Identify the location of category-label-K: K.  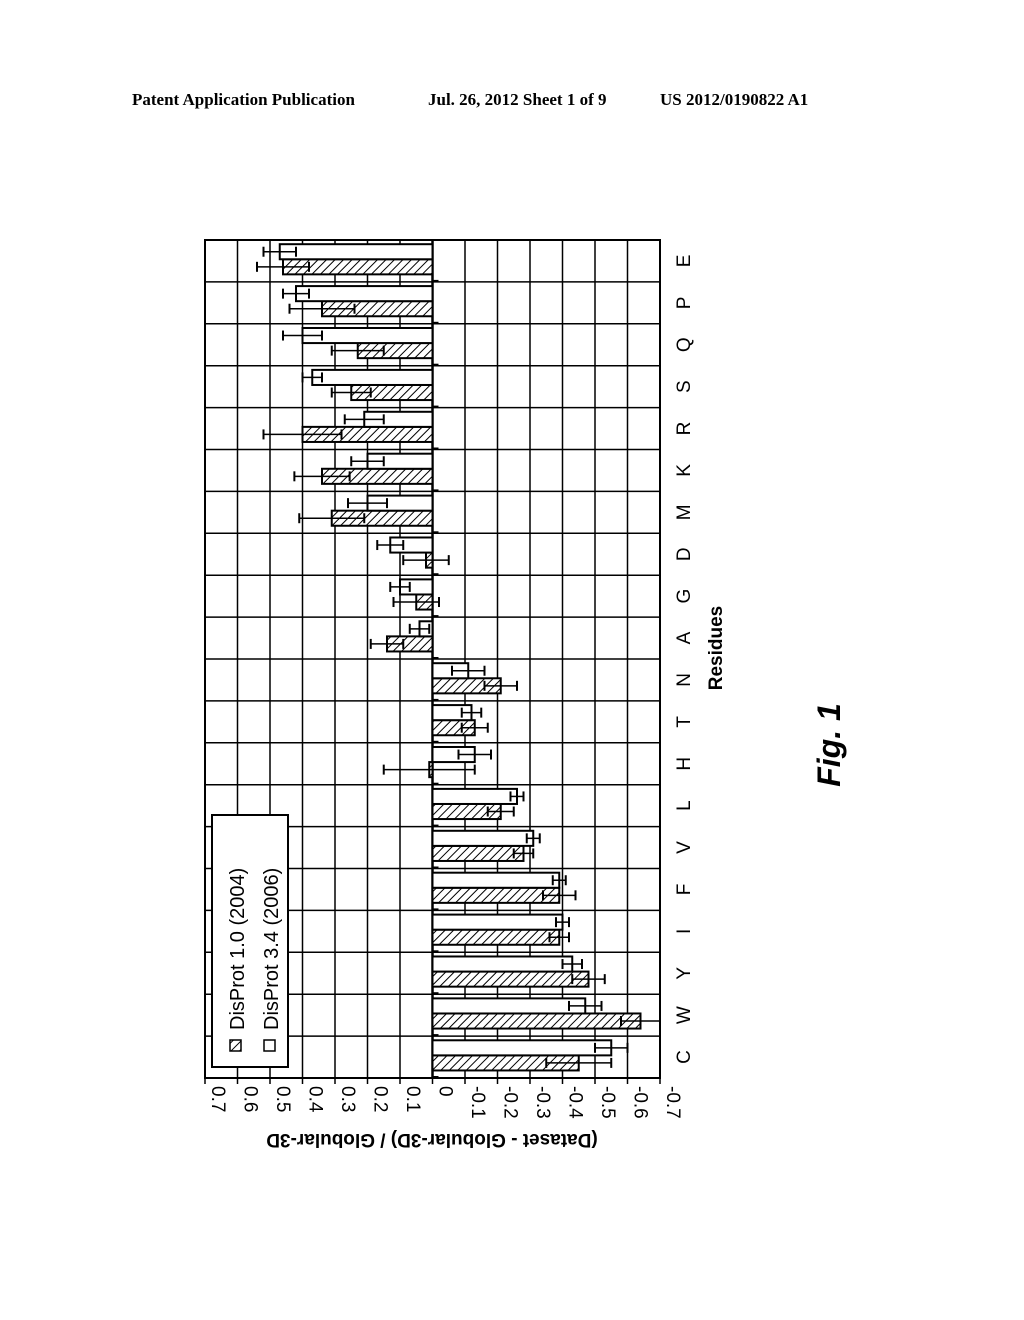
(684, 470).